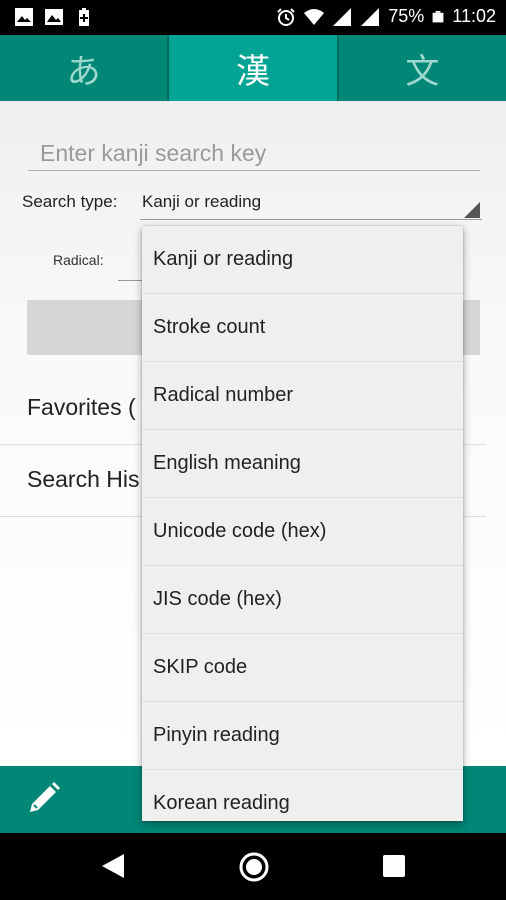 The height and width of the screenshot is (900, 506). Describe the element at coordinates (472, 210) in the screenshot. I see `dropdown-arrow-icon` at that location.